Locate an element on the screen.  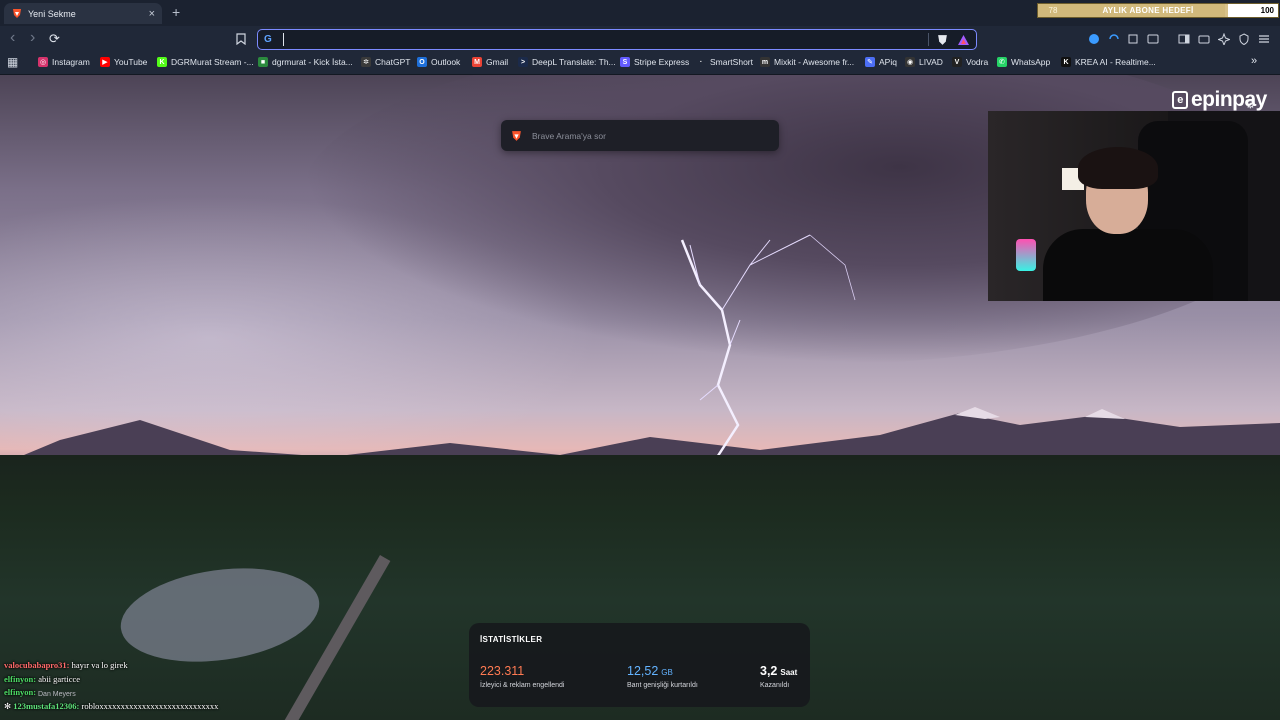
bookmark-label: YouTube is located at coordinates (131, 62).